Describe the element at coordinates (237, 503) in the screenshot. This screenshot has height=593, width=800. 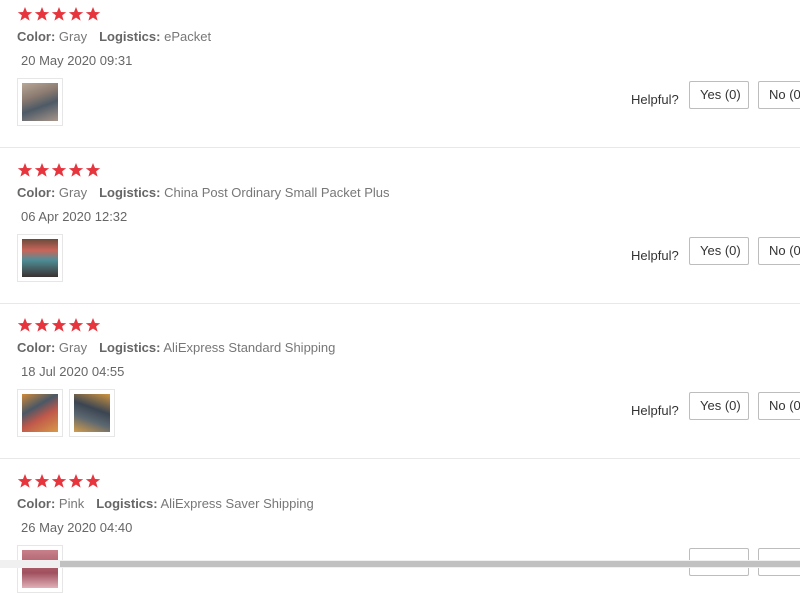
I see `logistics-value: AliExpress Saver Shipping` at that location.